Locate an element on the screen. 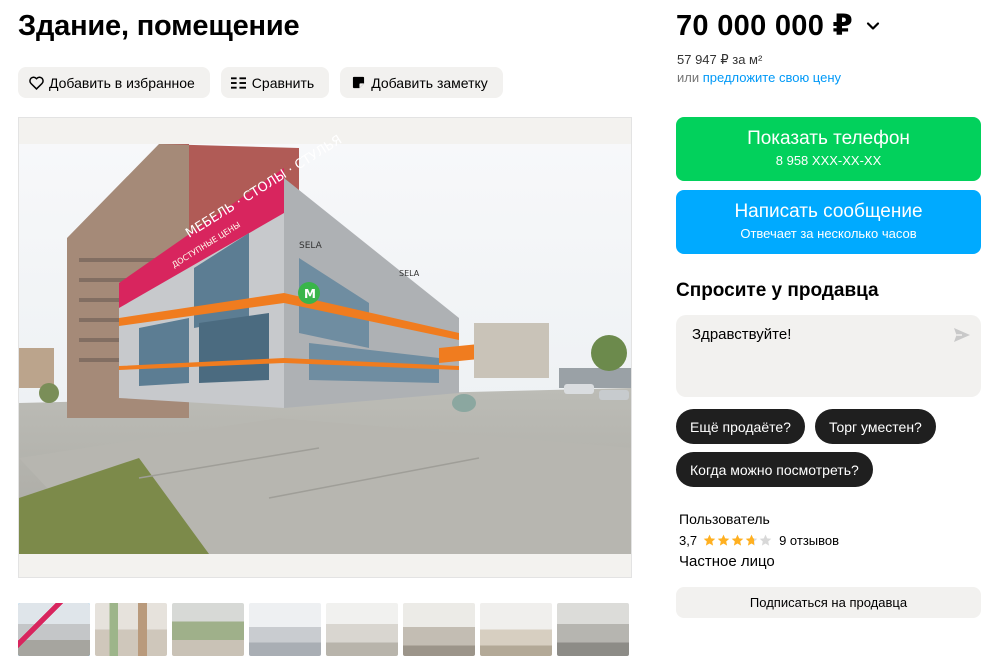 This screenshot has width=1000, height=667. sign-brand2-text: SELA is located at coordinates (409, 273).